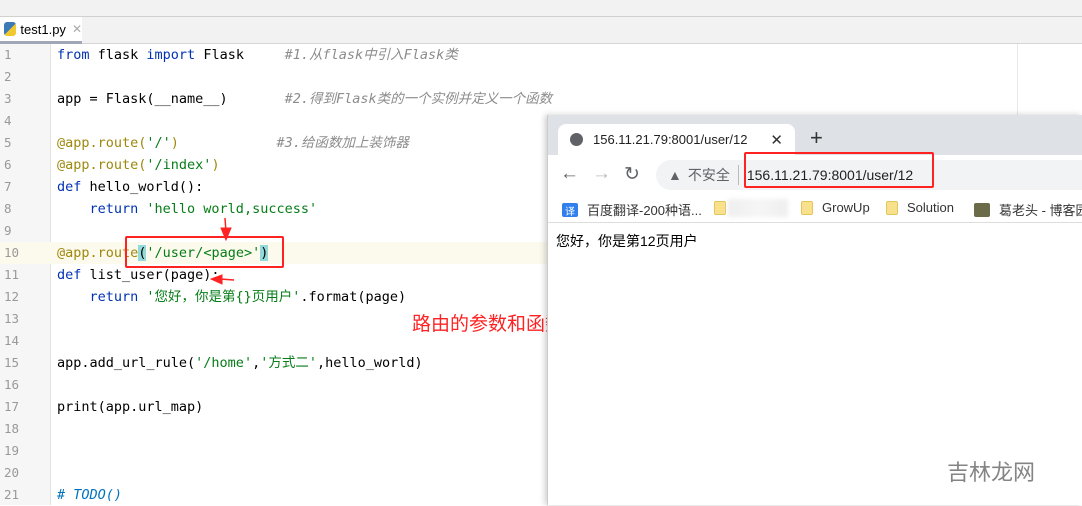 Image resolution: width=1082 pixels, height=506 pixels. I want to click on browser-toolbar: ← → ↻ ▲ 不安全 156.11.21.79:8001/user/12, so click(815, 173).